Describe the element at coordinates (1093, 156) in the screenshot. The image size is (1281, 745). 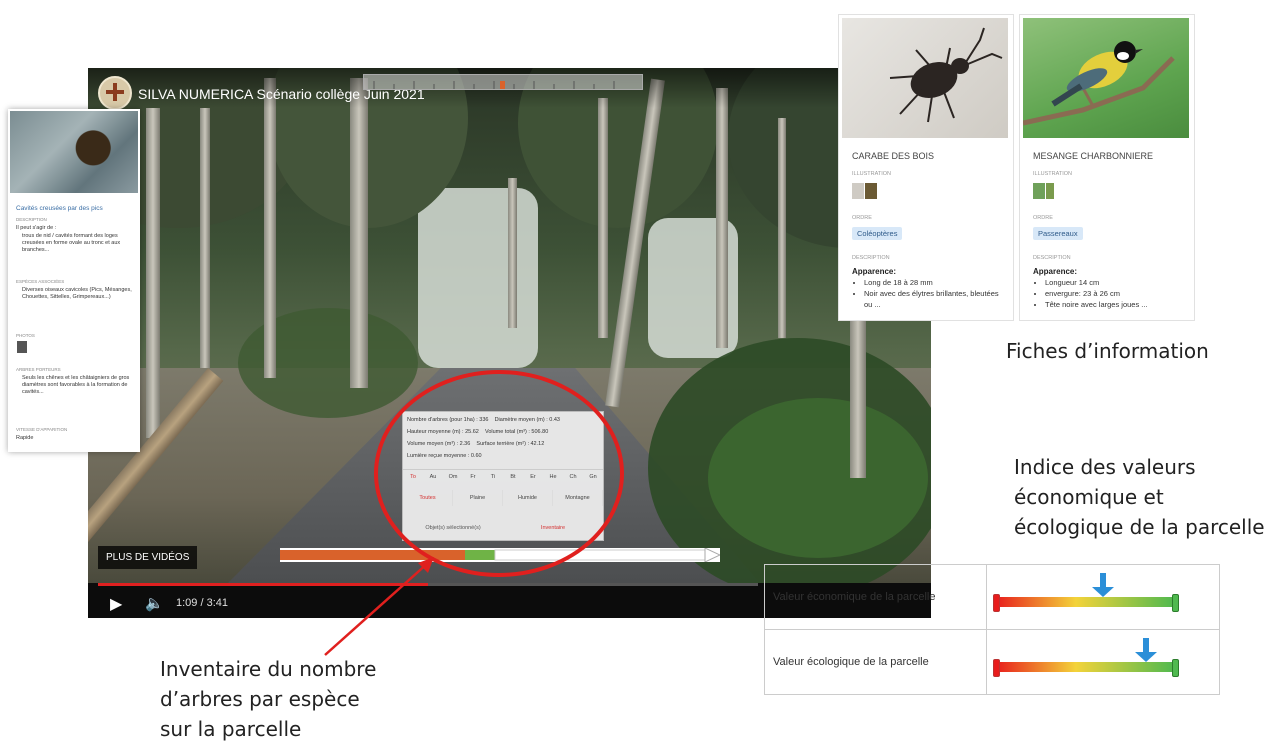
I see `species-name: MESANGE CHARBONNIERE` at that location.